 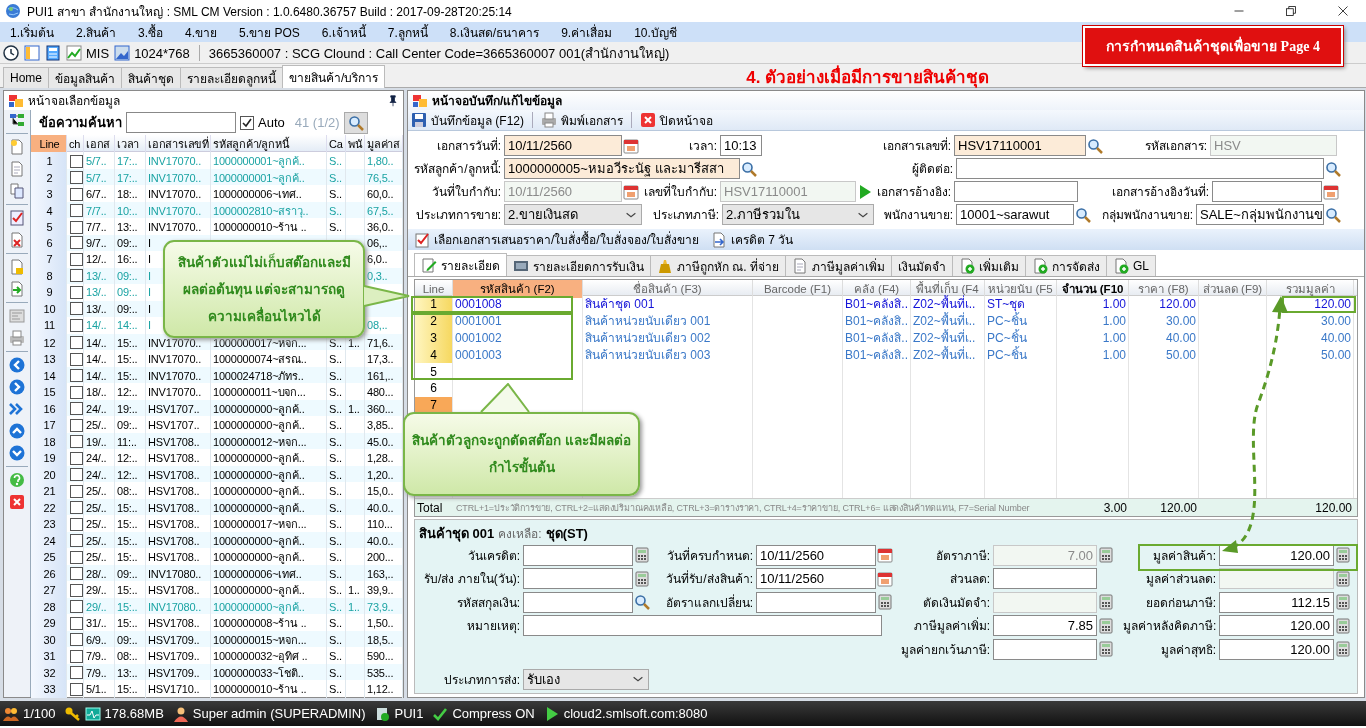 What do you see at coordinates (586, 679) in the screenshot?
I see `dropdown: รับเอง` at bounding box center [586, 679].